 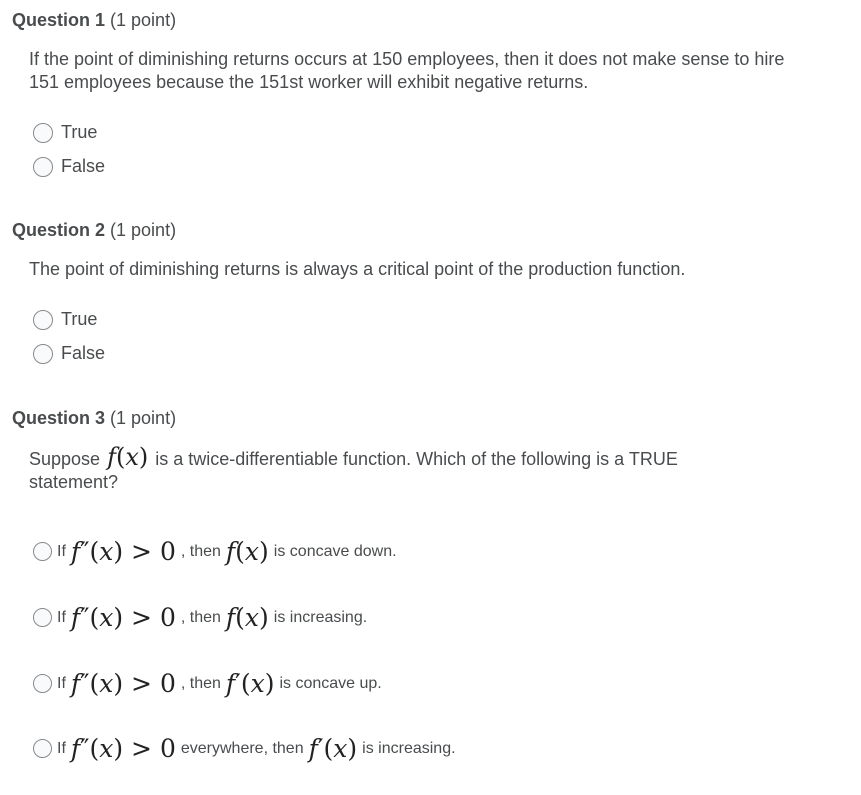 I want to click on question-1-option-false: False, so click(x=69, y=166).